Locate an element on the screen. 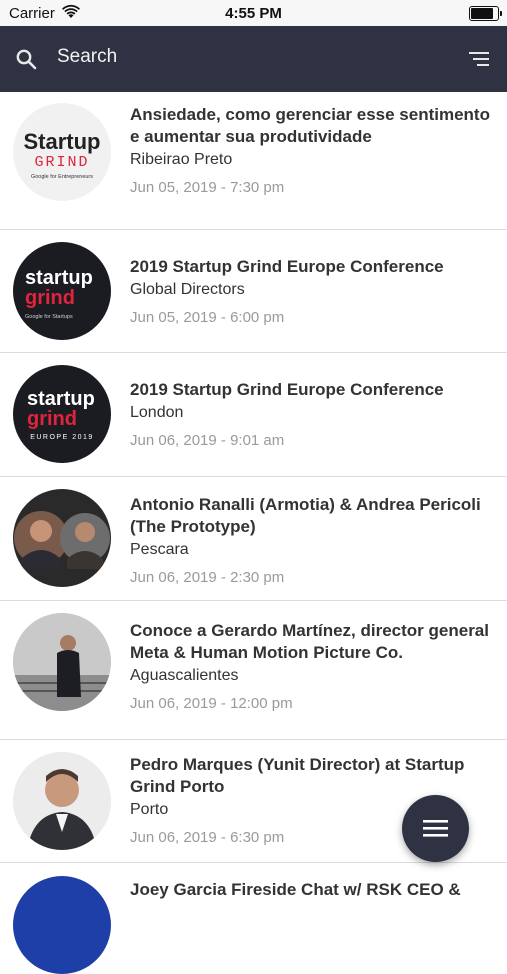 The image size is (507, 974). event-location: London is located at coordinates (157, 412).